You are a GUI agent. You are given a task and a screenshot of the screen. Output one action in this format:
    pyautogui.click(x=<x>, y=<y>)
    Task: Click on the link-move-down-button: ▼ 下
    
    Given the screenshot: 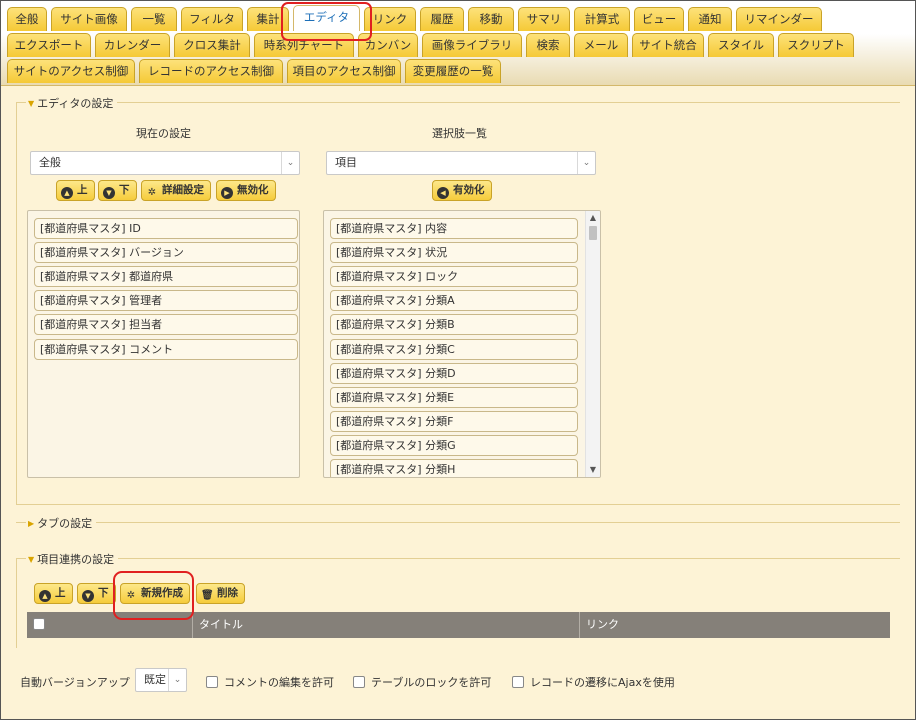 What is the action you would take?
    pyautogui.click(x=96, y=593)
    